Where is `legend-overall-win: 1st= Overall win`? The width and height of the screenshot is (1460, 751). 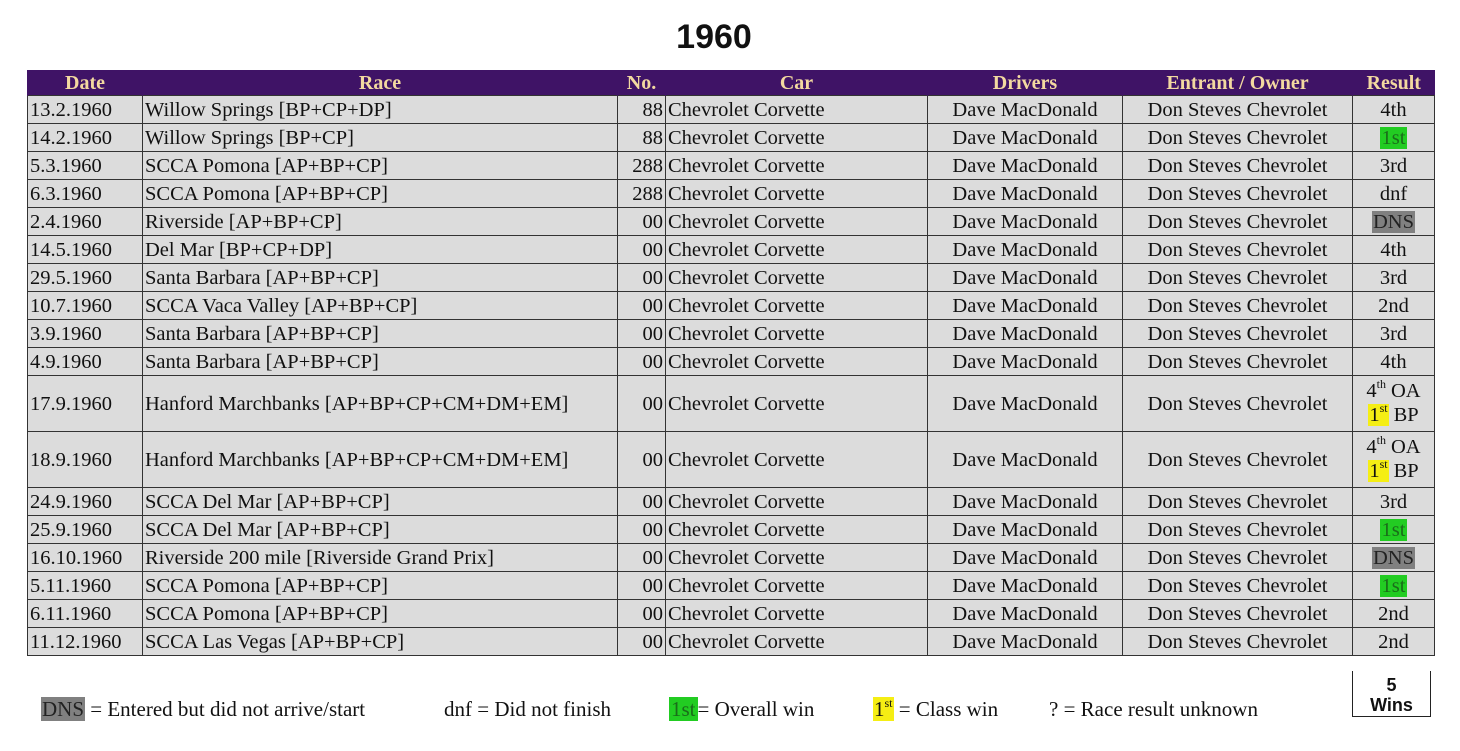 legend-overall-win: 1st= Overall win is located at coordinates (741, 709).